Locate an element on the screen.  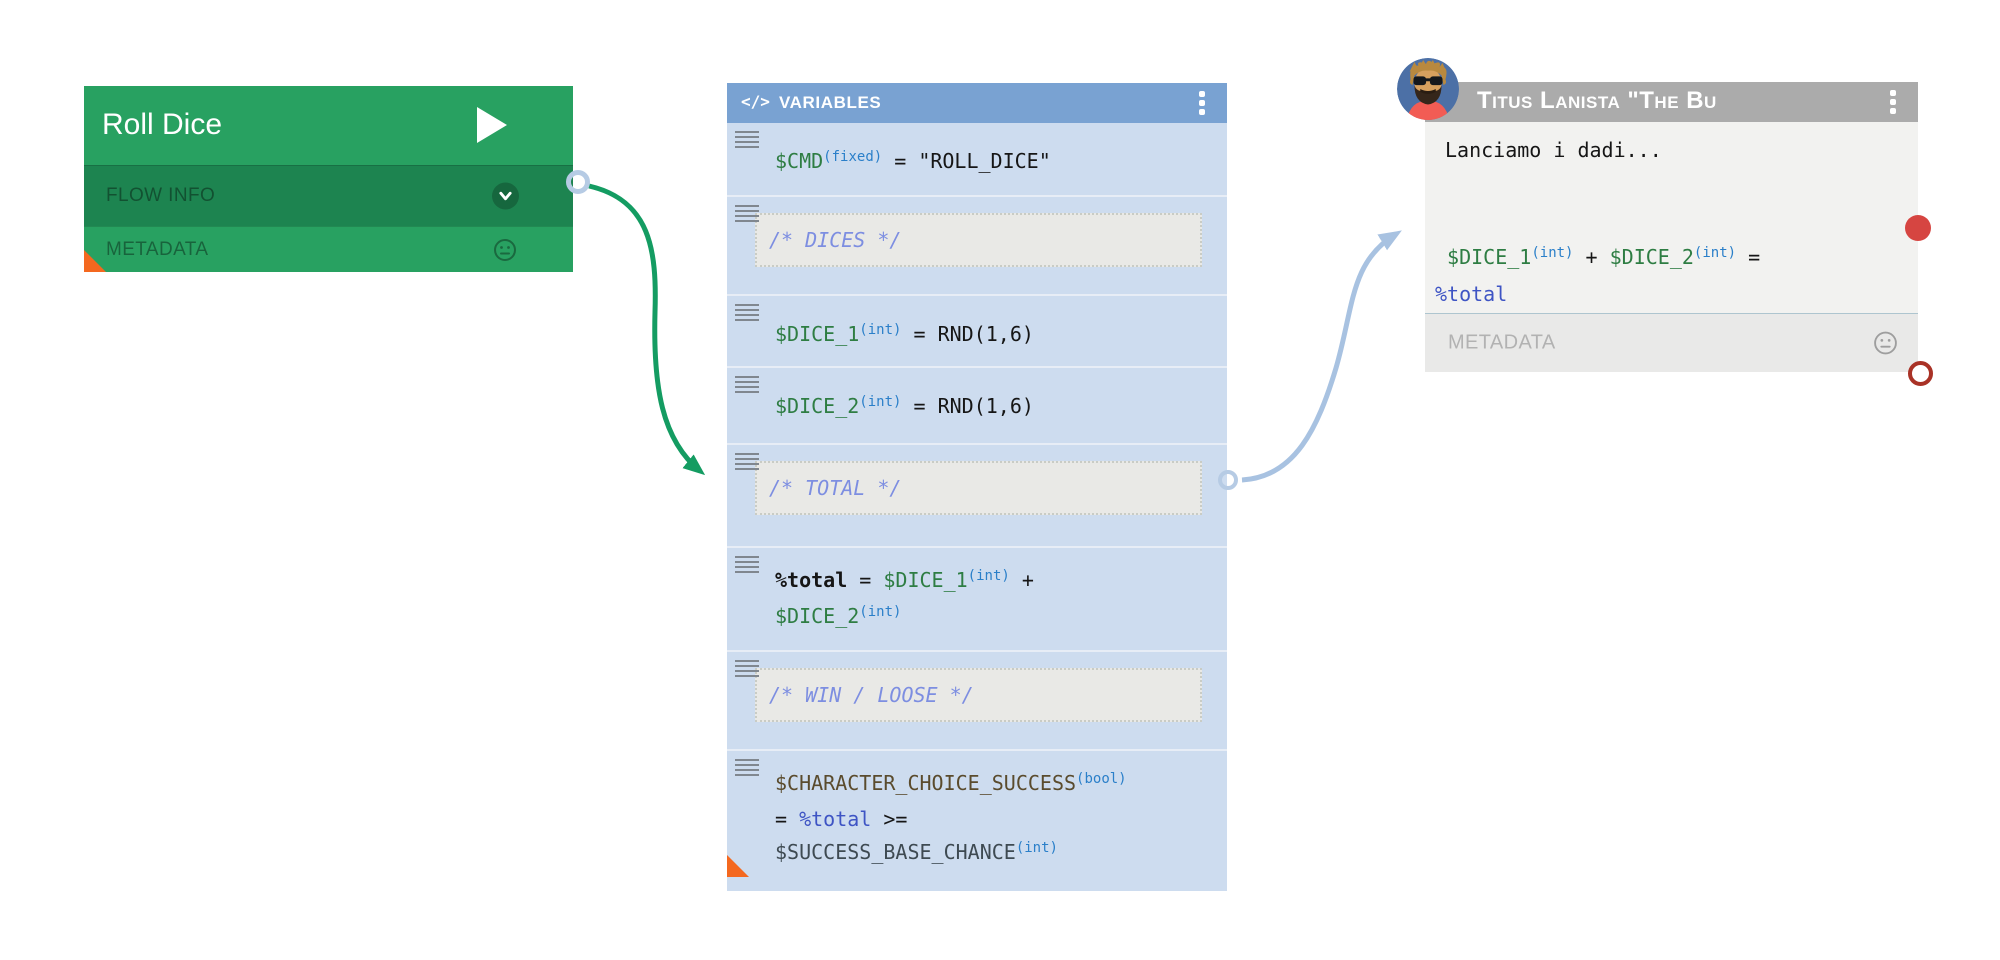
variable-row: $DICE_1(int) = RND(1,6) is located at coordinates (977, 330).